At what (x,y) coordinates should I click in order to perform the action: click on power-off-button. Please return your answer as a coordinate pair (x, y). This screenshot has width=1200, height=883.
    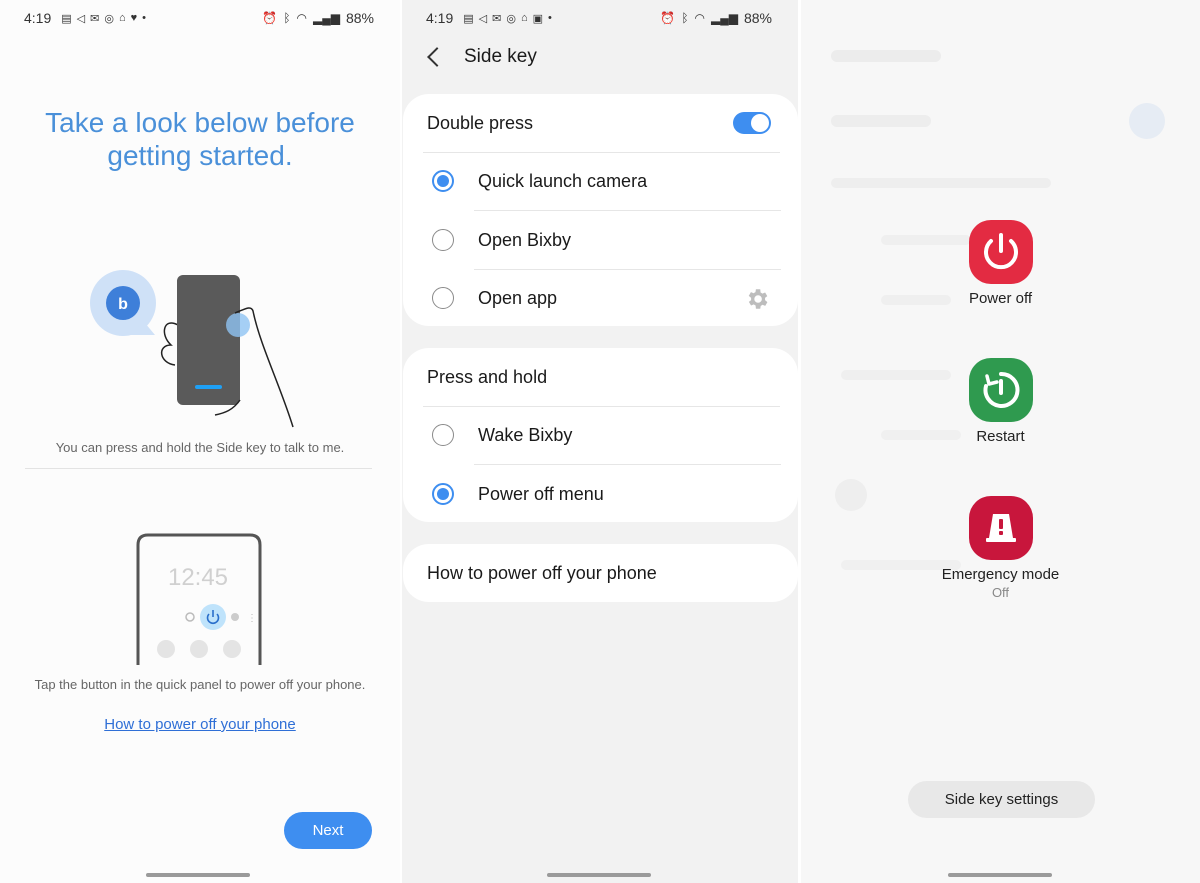
    Looking at the image, I should click on (1000, 252).